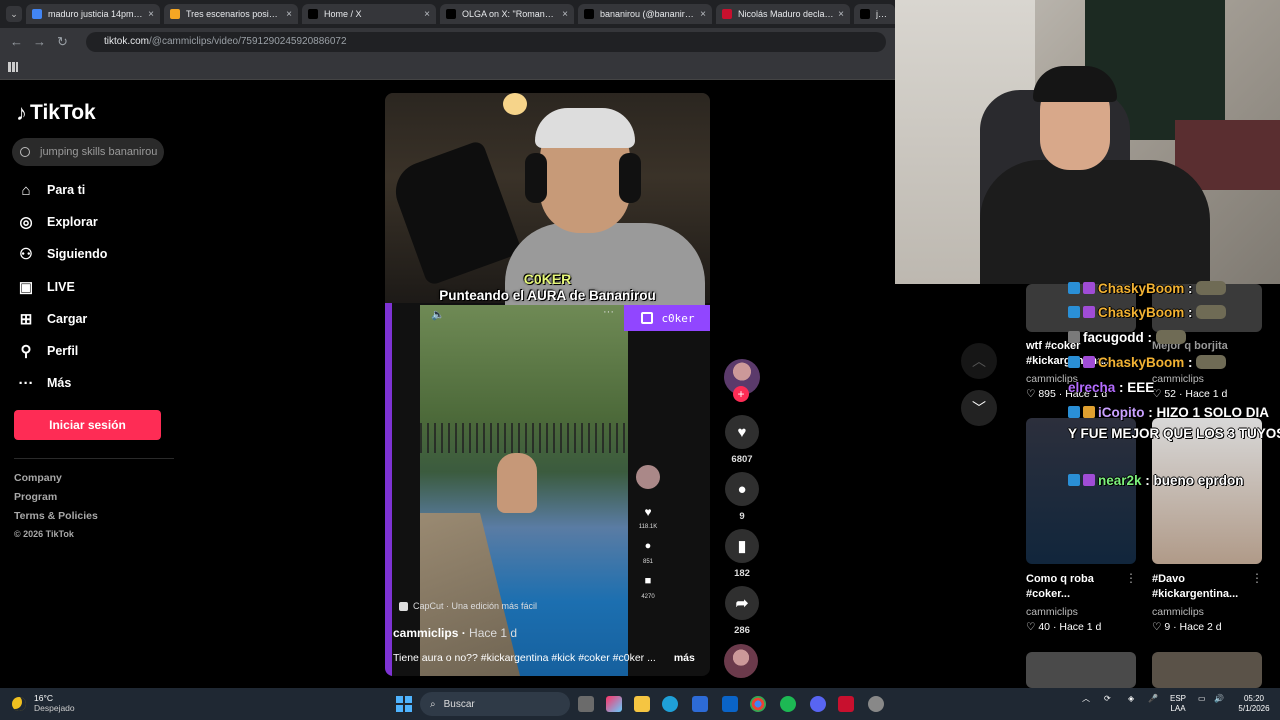  I want to click on nav-item: ⊞ Cargar, so click(52, 319).